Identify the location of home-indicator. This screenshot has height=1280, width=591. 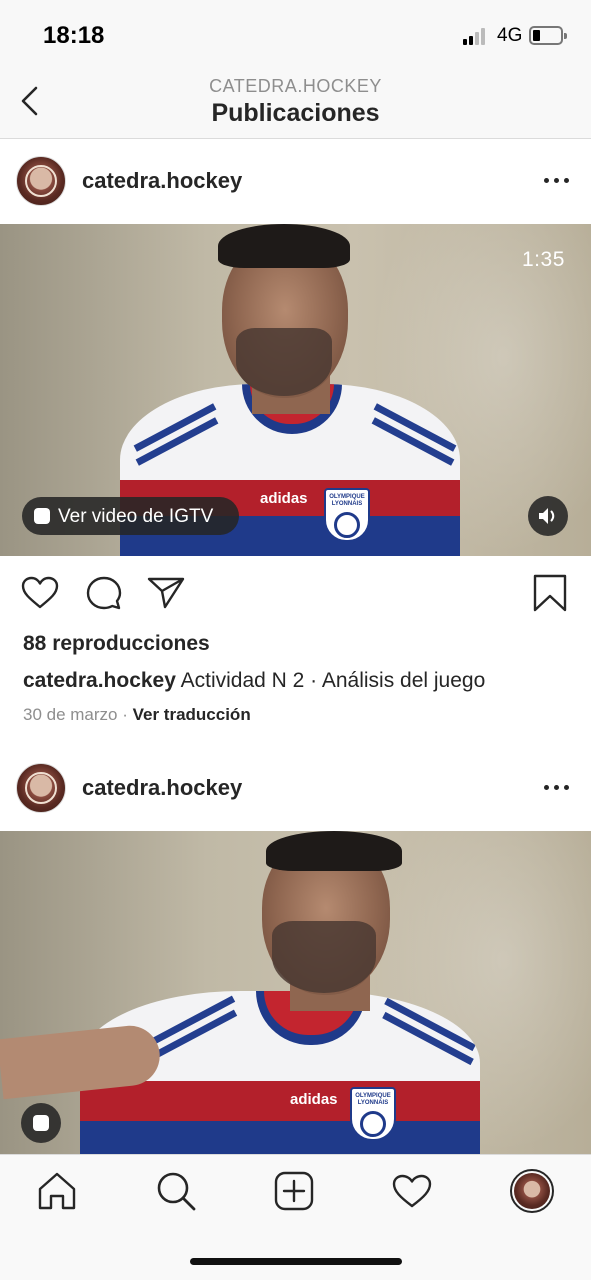
(296, 1261).